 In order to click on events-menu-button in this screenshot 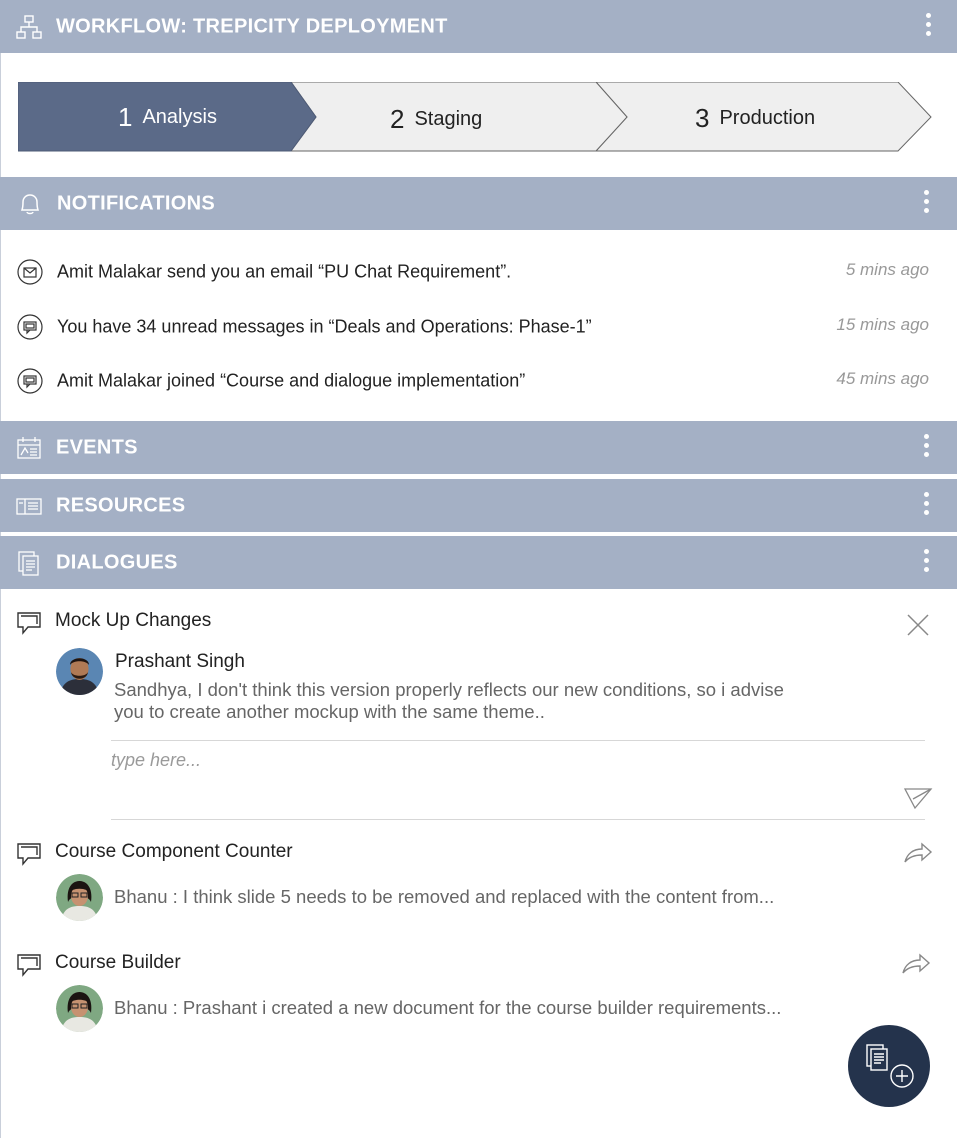, I will do `click(926, 447)`.